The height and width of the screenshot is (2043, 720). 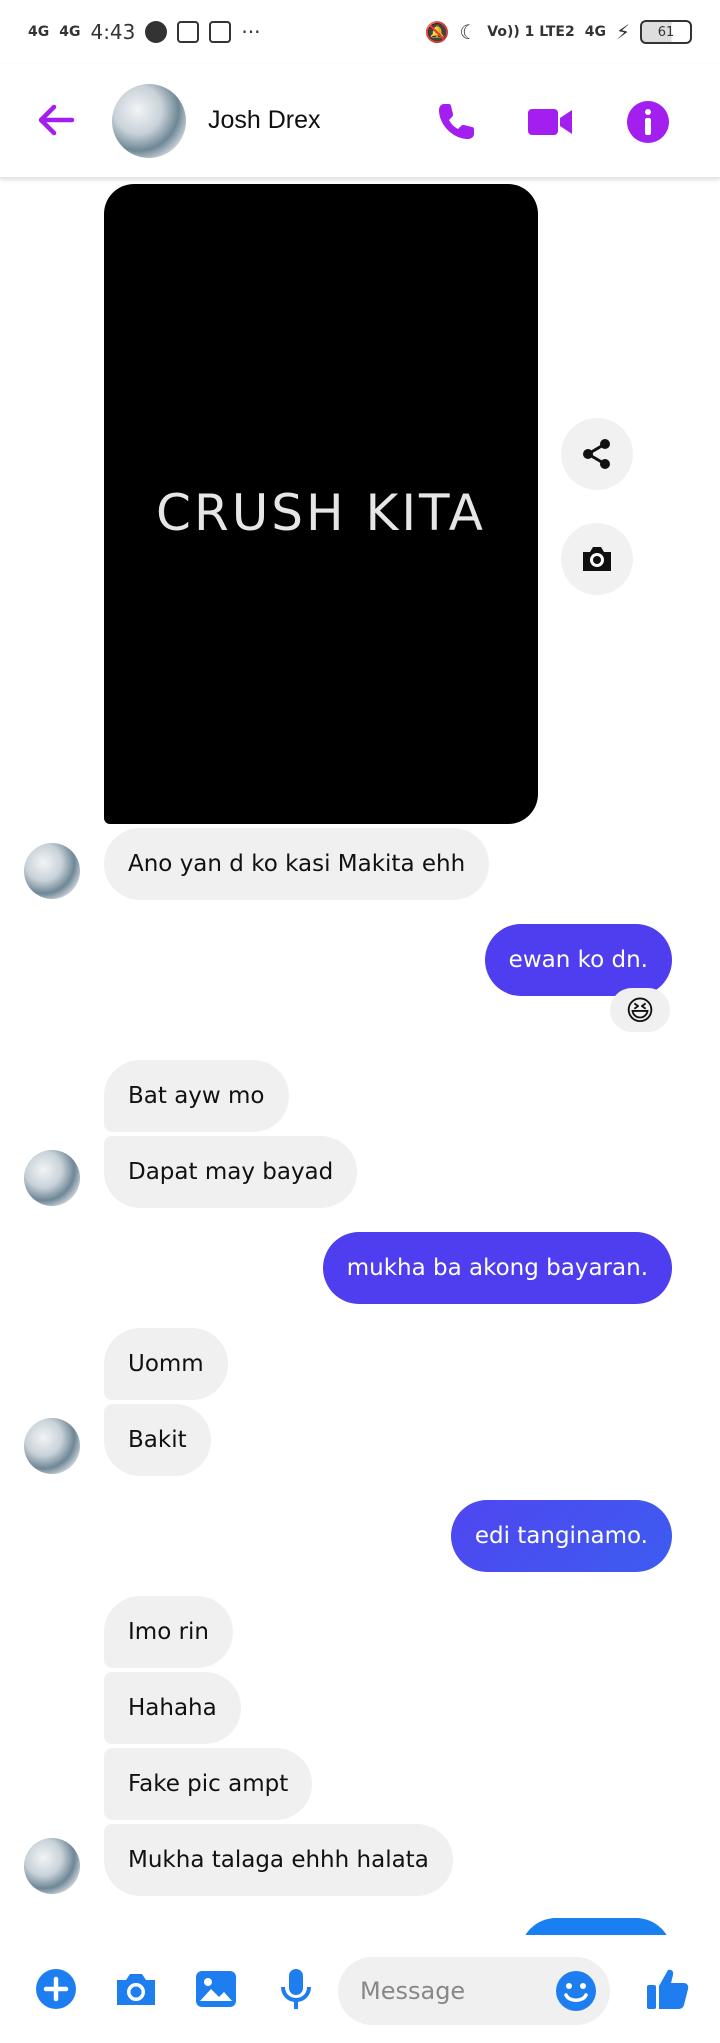 I want to click on gallery-button, so click(x=216, y=1989).